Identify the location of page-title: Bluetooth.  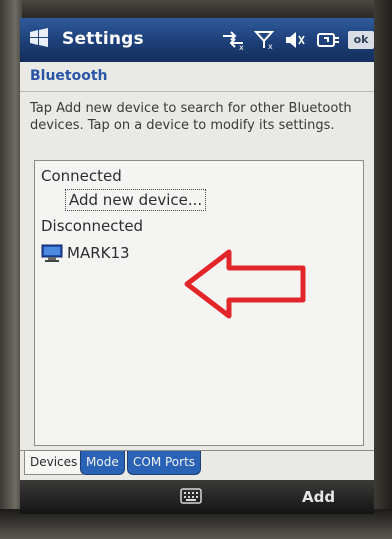
(69, 76).